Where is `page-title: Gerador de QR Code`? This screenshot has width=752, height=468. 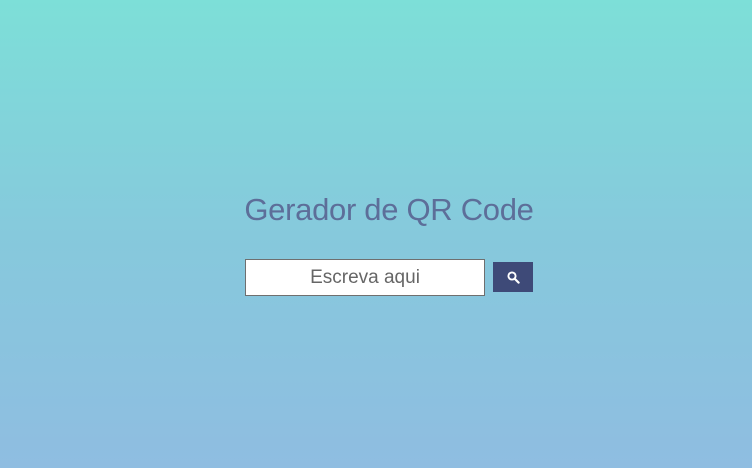 page-title: Gerador de QR Code is located at coordinates (389, 209).